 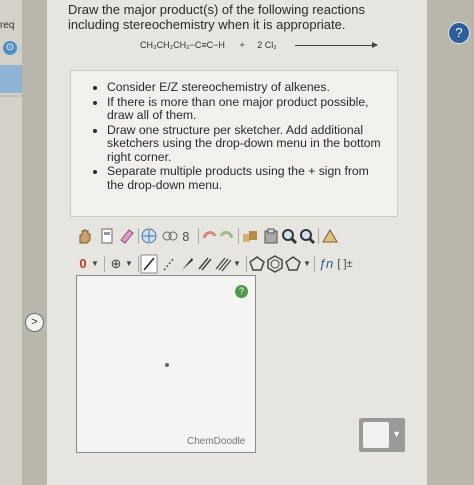 I want to click on chemdoodle-brand: ChemDoodle, so click(x=216, y=441).